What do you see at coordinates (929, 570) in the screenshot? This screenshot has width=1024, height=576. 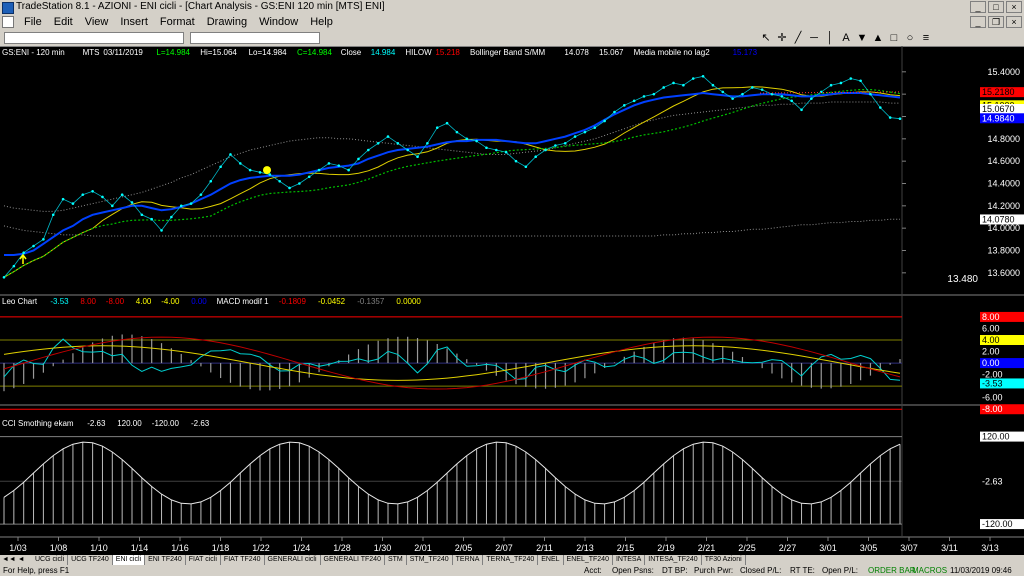 I see `status-macros: MACROS` at bounding box center [929, 570].